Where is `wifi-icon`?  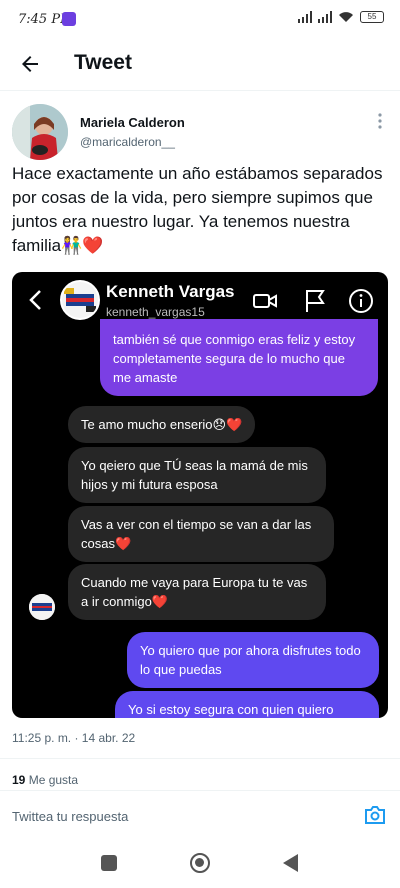 wifi-icon is located at coordinates (346, 17).